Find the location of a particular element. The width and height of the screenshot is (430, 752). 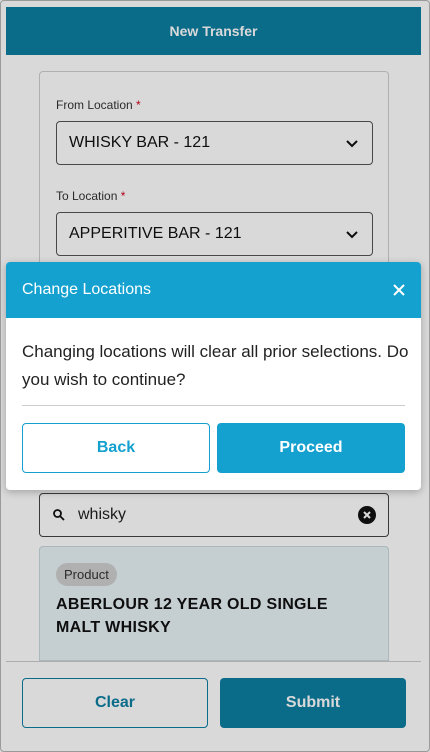

dialog-title: Change Locations is located at coordinates (86, 289).